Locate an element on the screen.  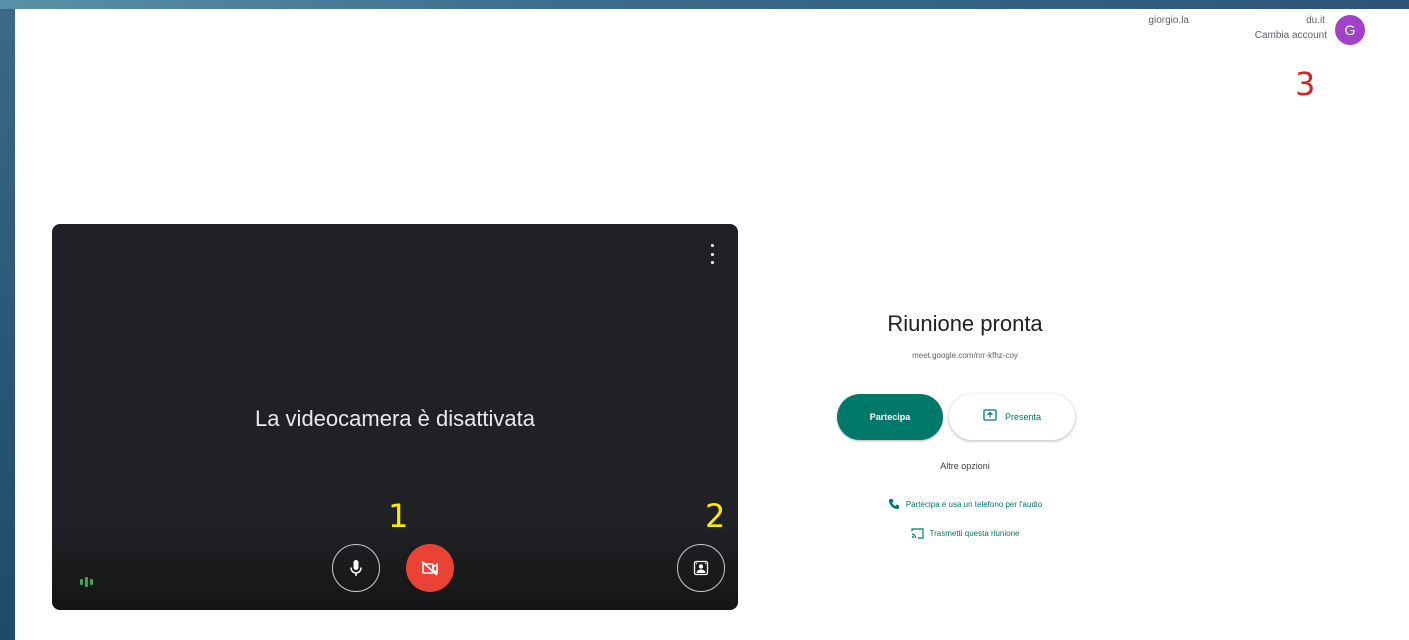
more-vert-icon is located at coordinates (712, 254).